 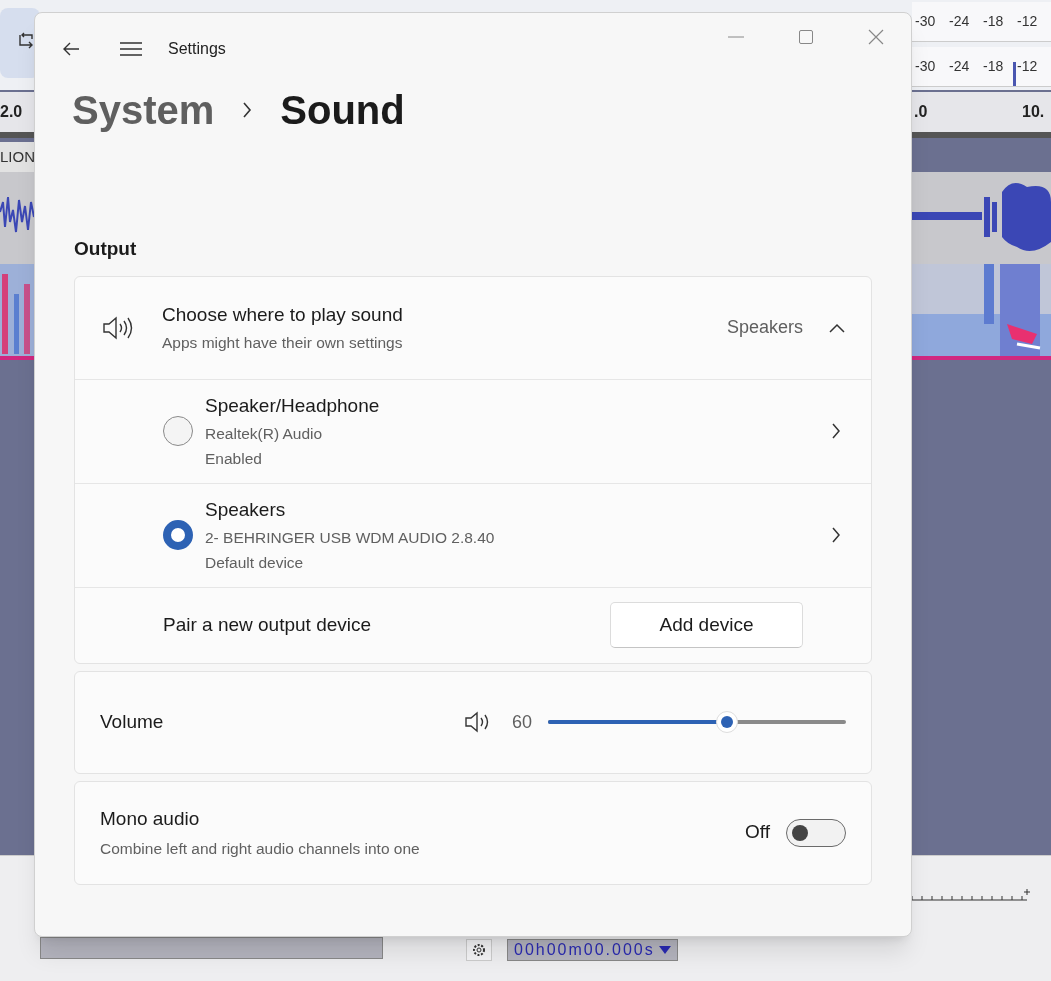 What do you see at coordinates (477, 722) in the screenshot?
I see `volume-icon` at bounding box center [477, 722].